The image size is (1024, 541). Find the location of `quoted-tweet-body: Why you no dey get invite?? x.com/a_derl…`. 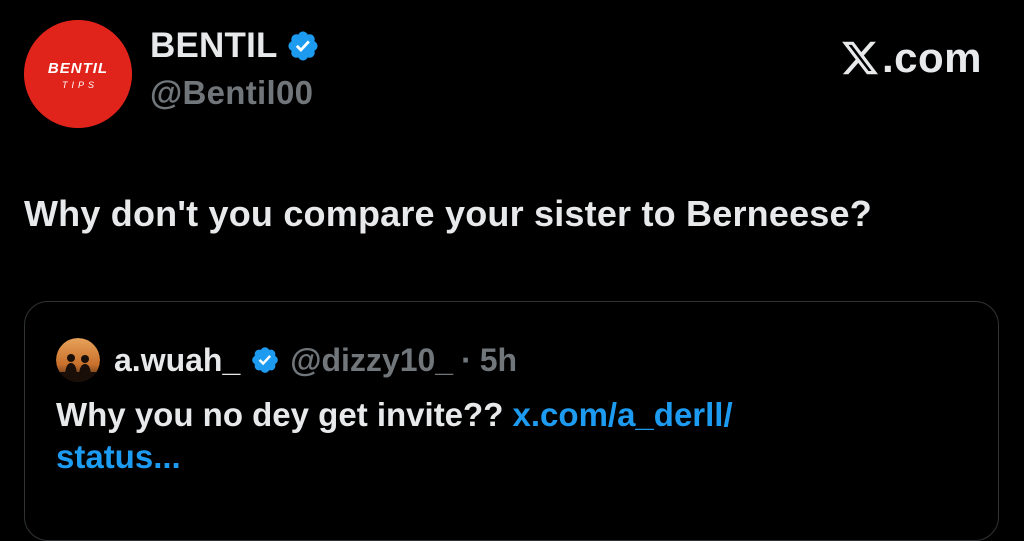

quoted-tweet-body: Why you no dey get invite?? x.com/a_derl… is located at coordinates (506, 436).